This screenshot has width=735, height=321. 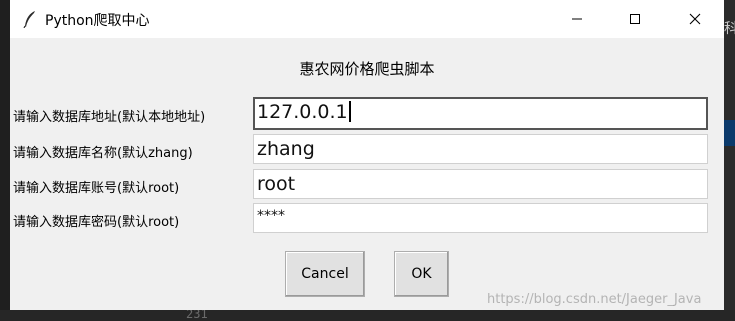 What do you see at coordinates (421, 274) in the screenshot?
I see `ok-button: OK` at bounding box center [421, 274].